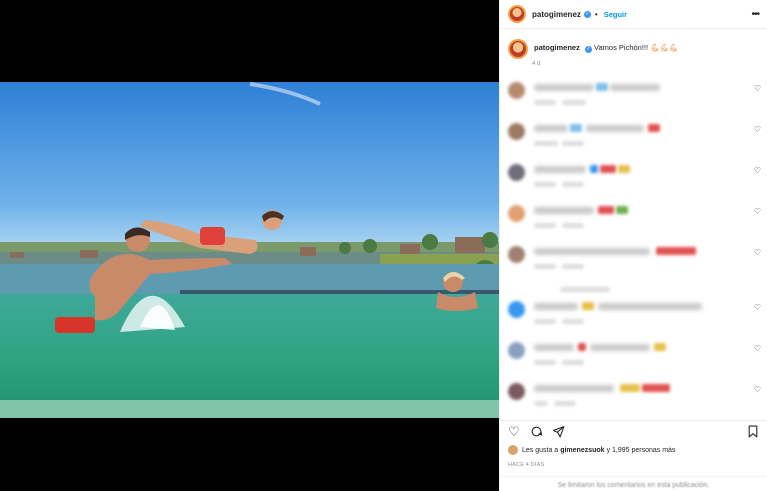 Image resolution: width=767 pixels, height=491 pixels. Describe the element at coordinates (585, 289) in the screenshot. I see `blurred-view-replies` at that location.